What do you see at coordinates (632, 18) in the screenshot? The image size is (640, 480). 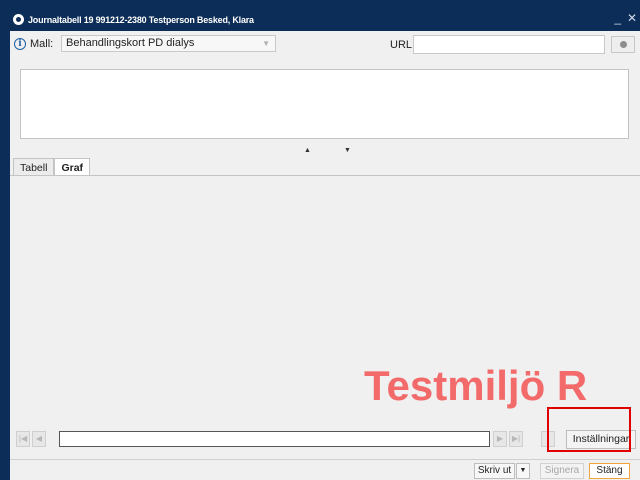 I see `close-window-button: ✕` at bounding box center [632, 18].